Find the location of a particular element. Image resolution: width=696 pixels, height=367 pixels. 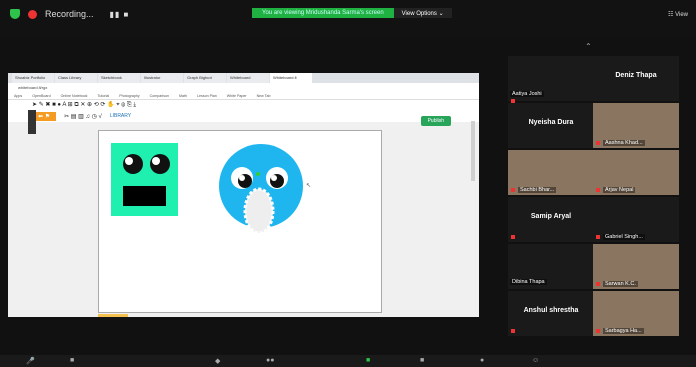

view-button: ☷ View is located at coordinates (678, 14).